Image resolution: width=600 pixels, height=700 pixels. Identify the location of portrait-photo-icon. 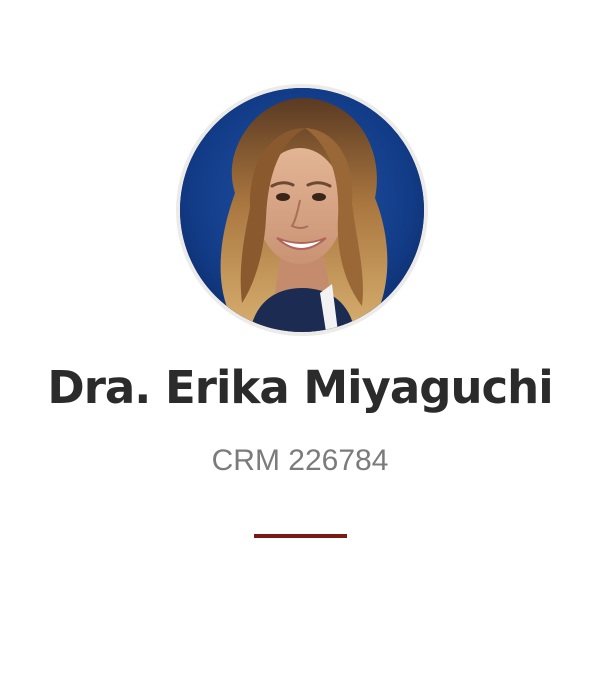
(302, 210).